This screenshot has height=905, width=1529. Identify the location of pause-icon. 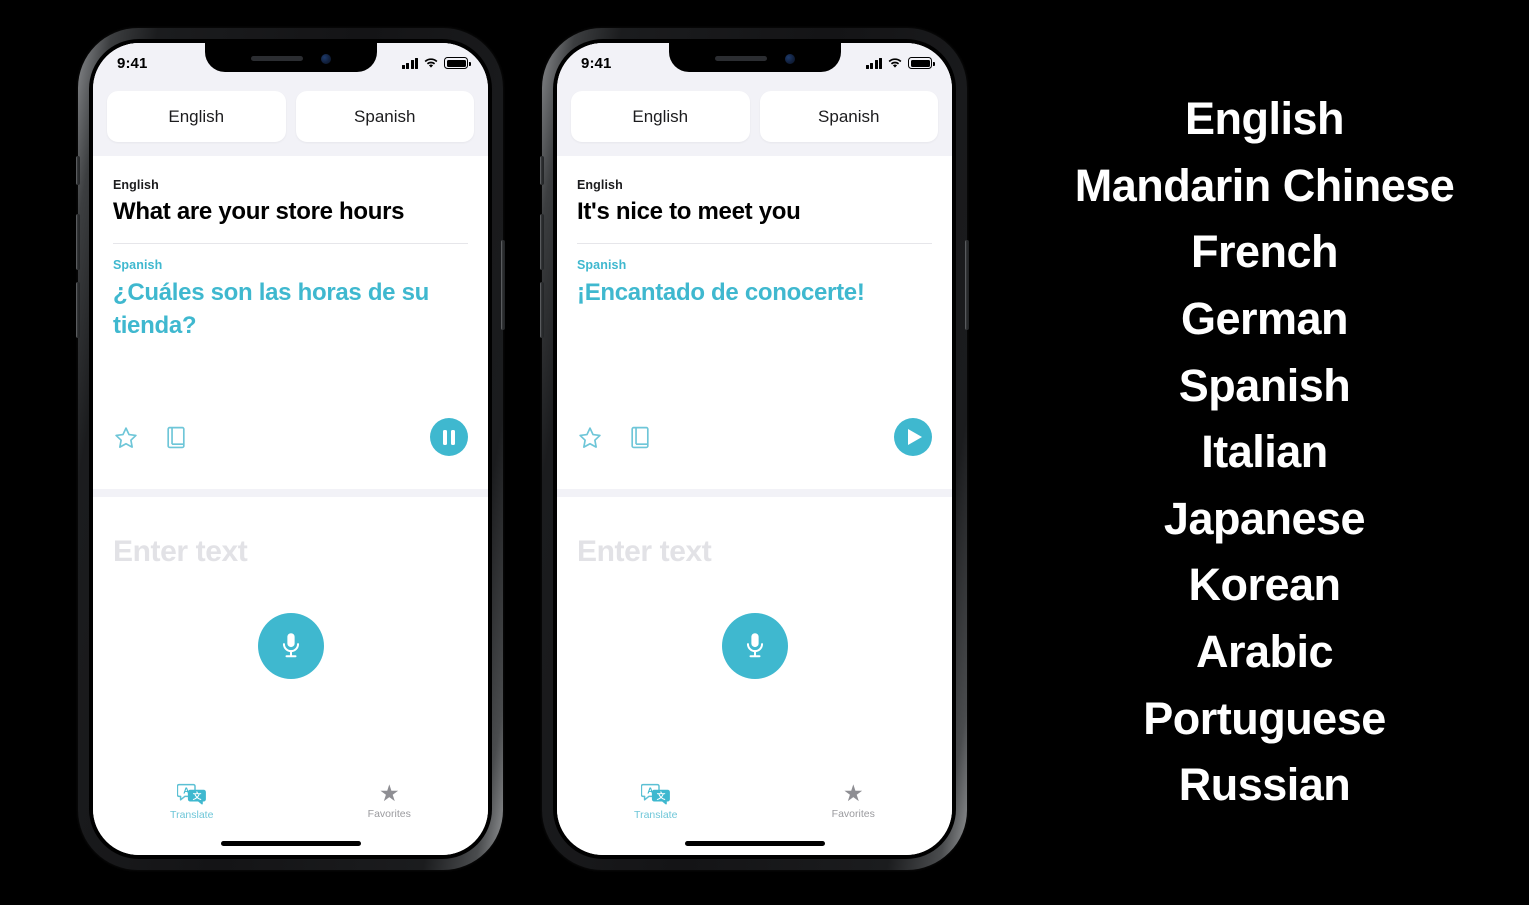
(449, 437).